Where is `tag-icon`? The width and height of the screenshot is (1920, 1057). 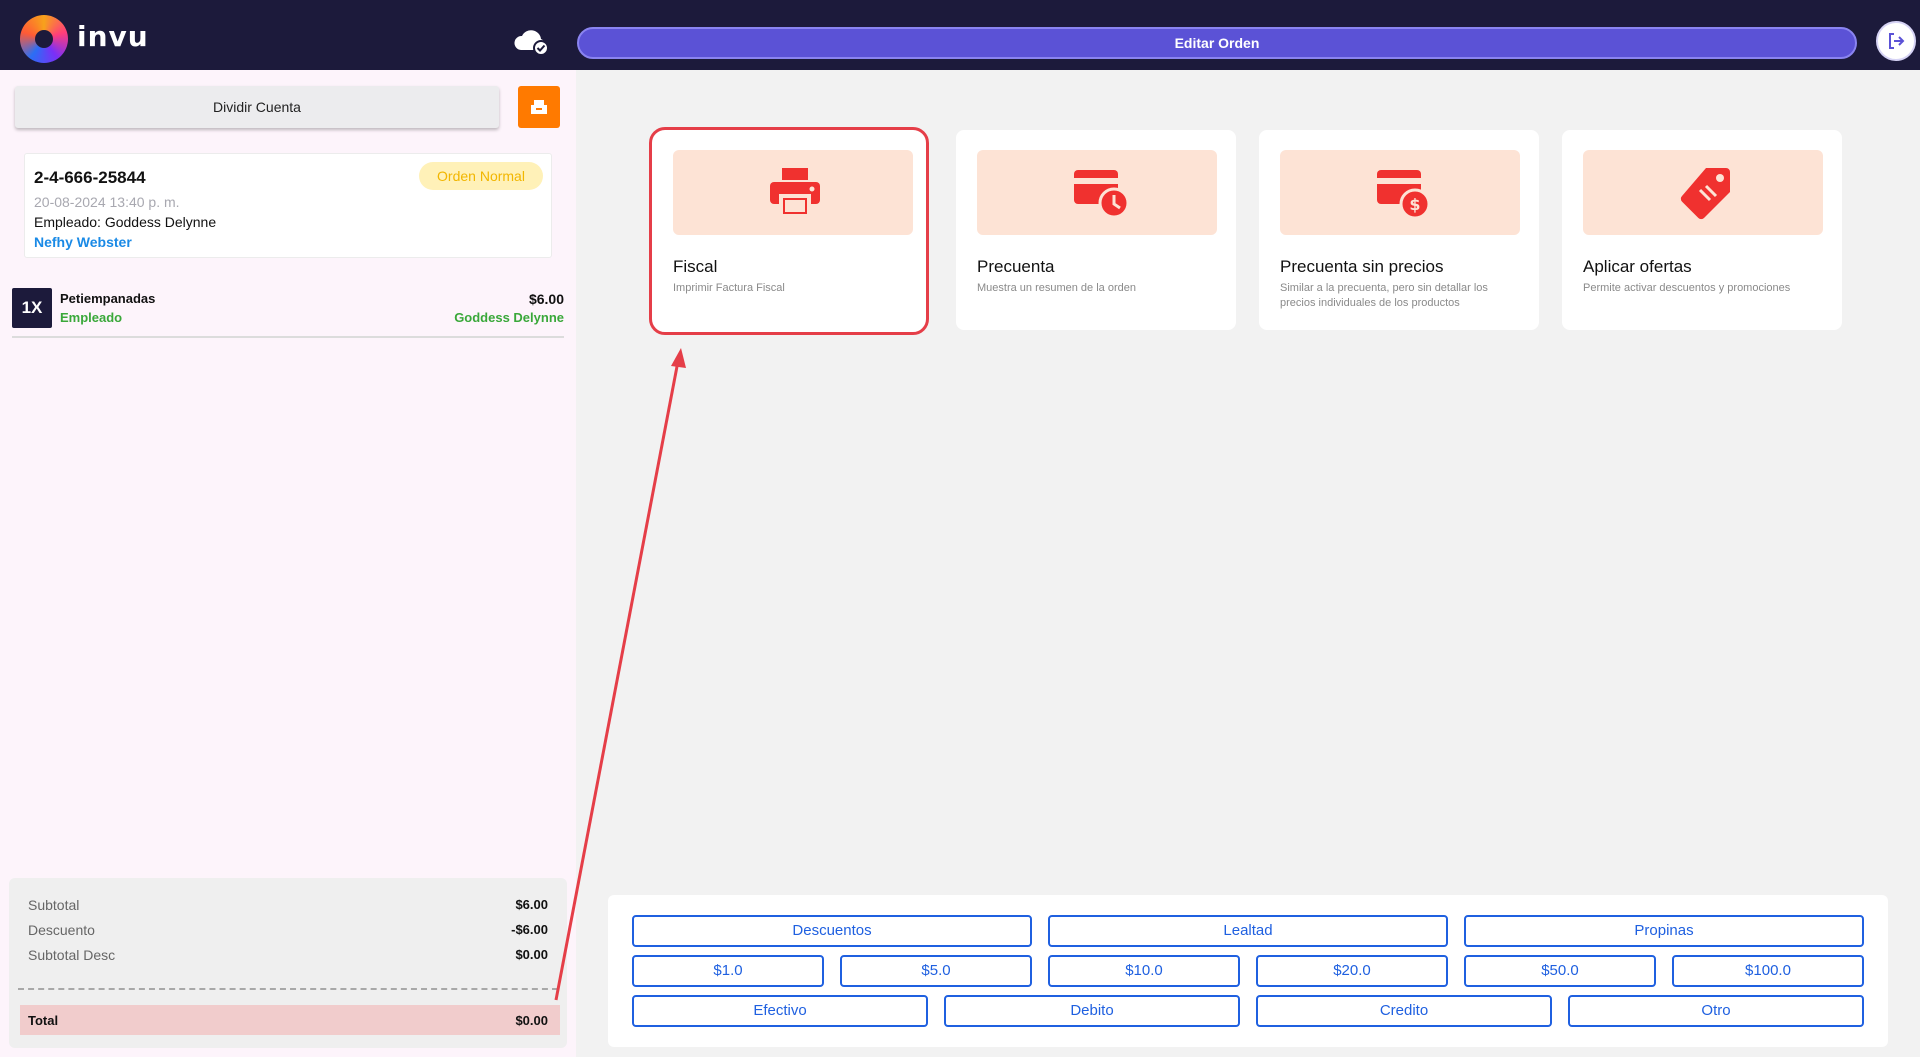 tag-icon is located at coordinates (1705, 194).